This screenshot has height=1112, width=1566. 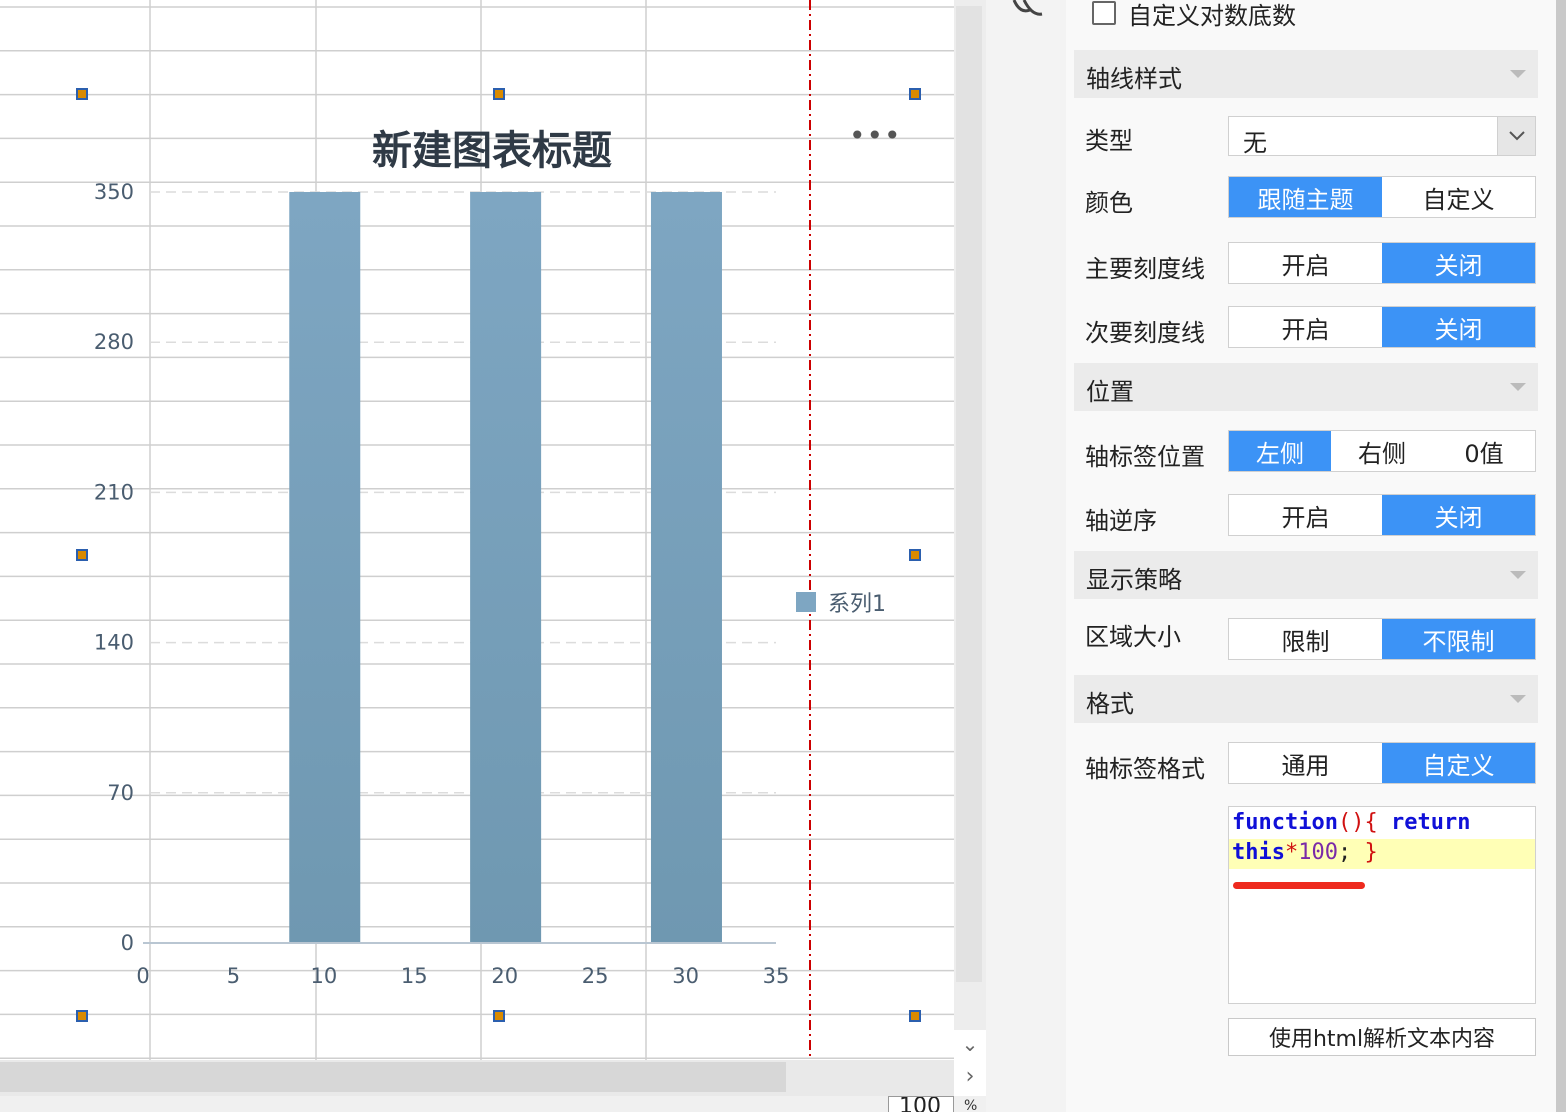 I want to click on tool-strip, so click(x=1026, y=556).